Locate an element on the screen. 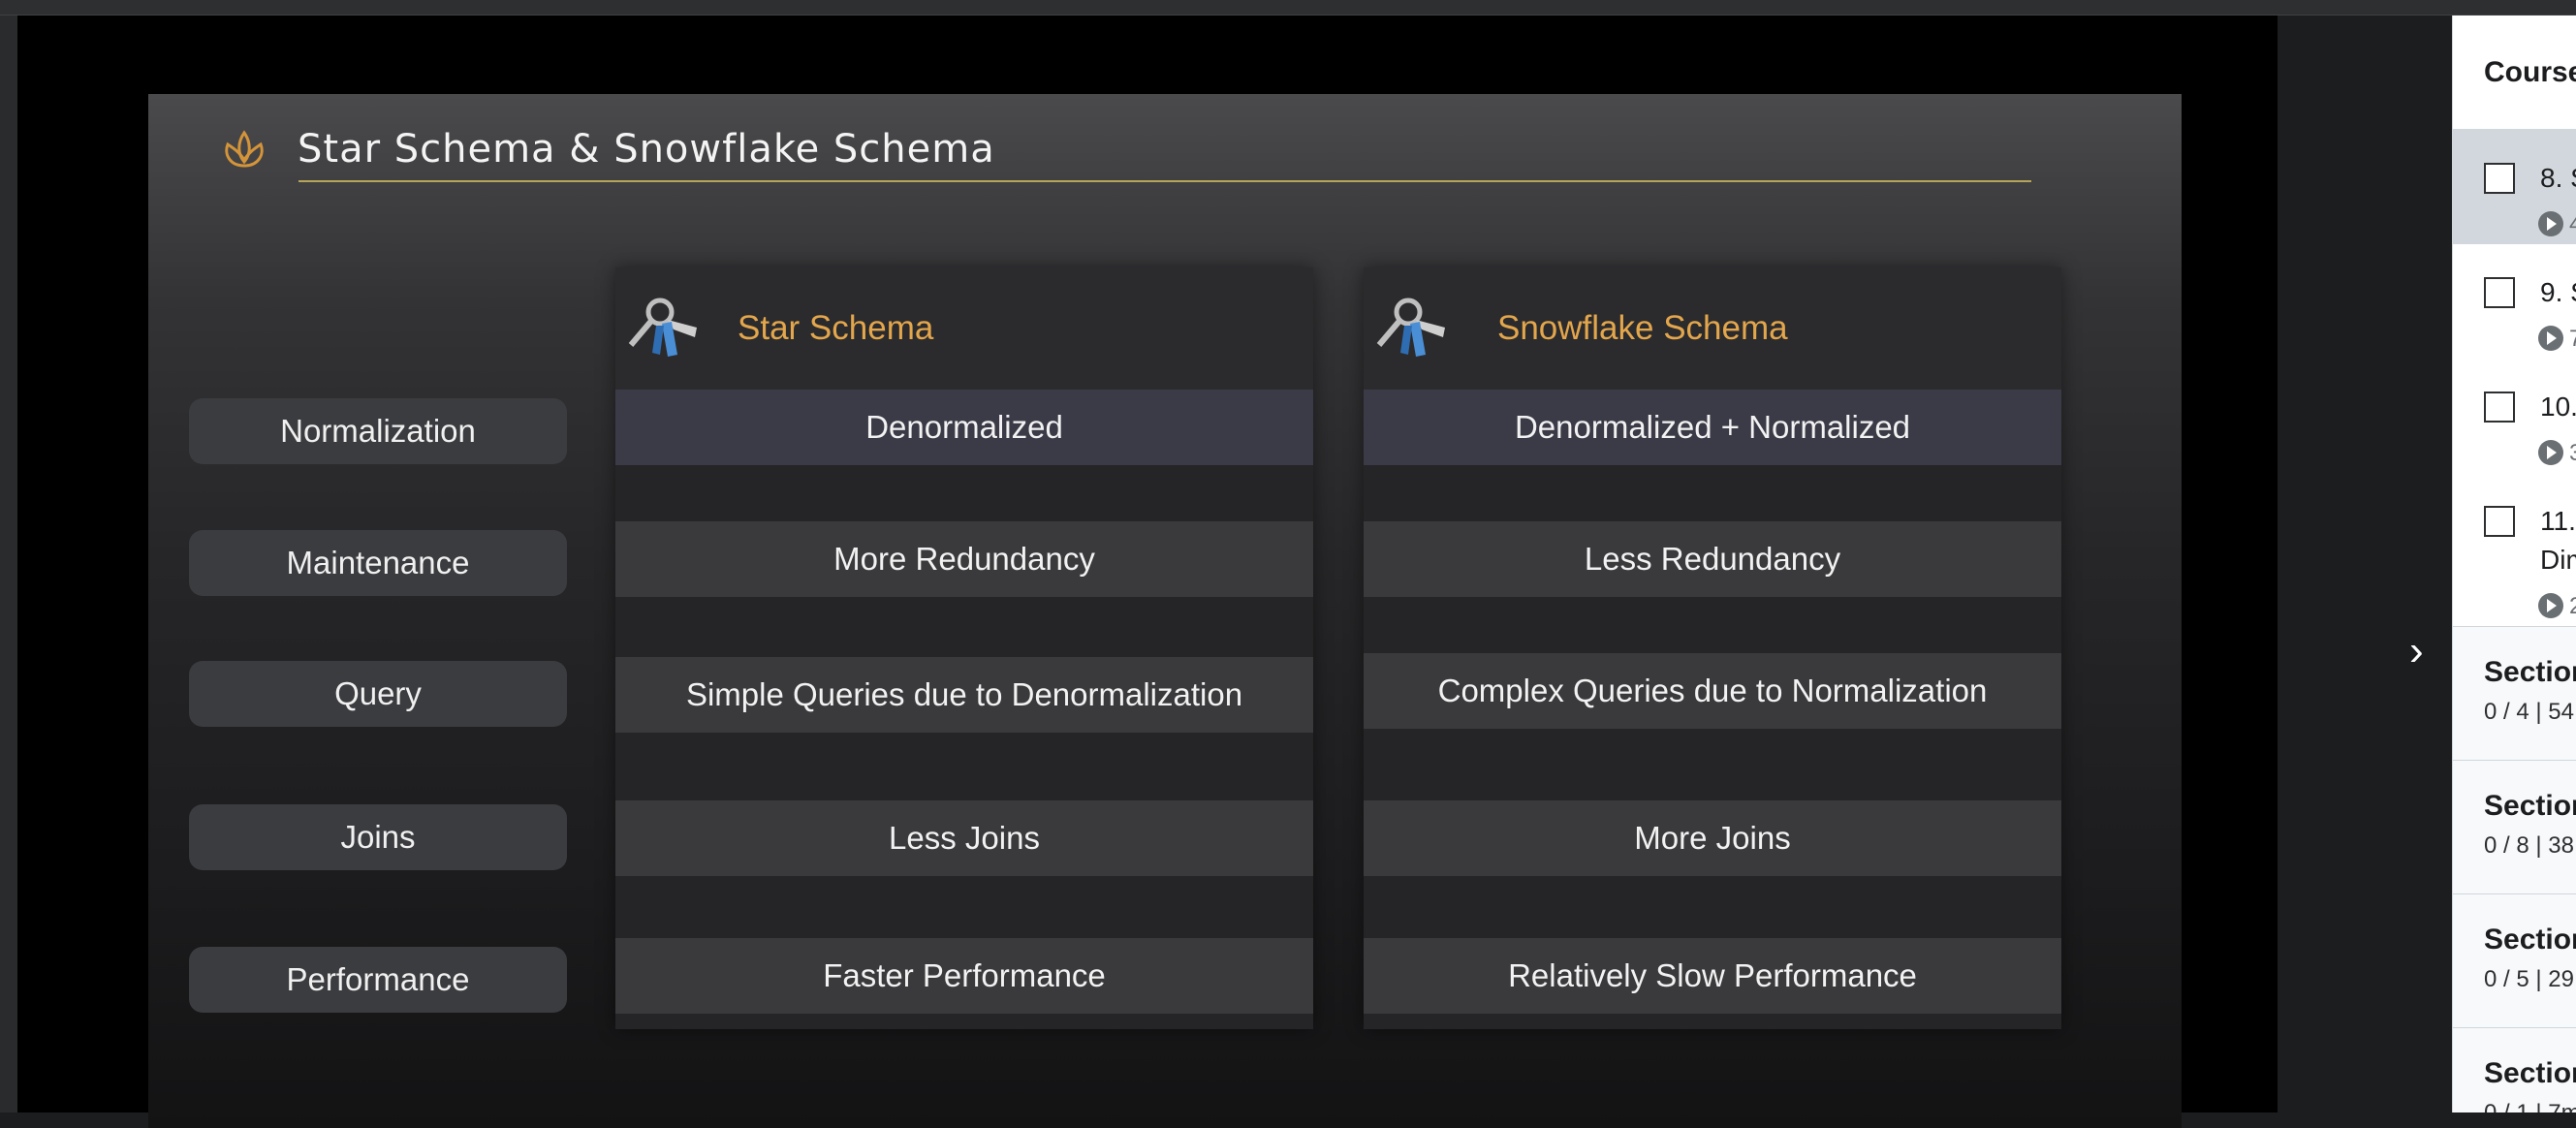 Image resolution: width=2576 pixels, height=1128 pixels. section-progress: 0 / 8 | 38 is located at coordinates (2529, 845).